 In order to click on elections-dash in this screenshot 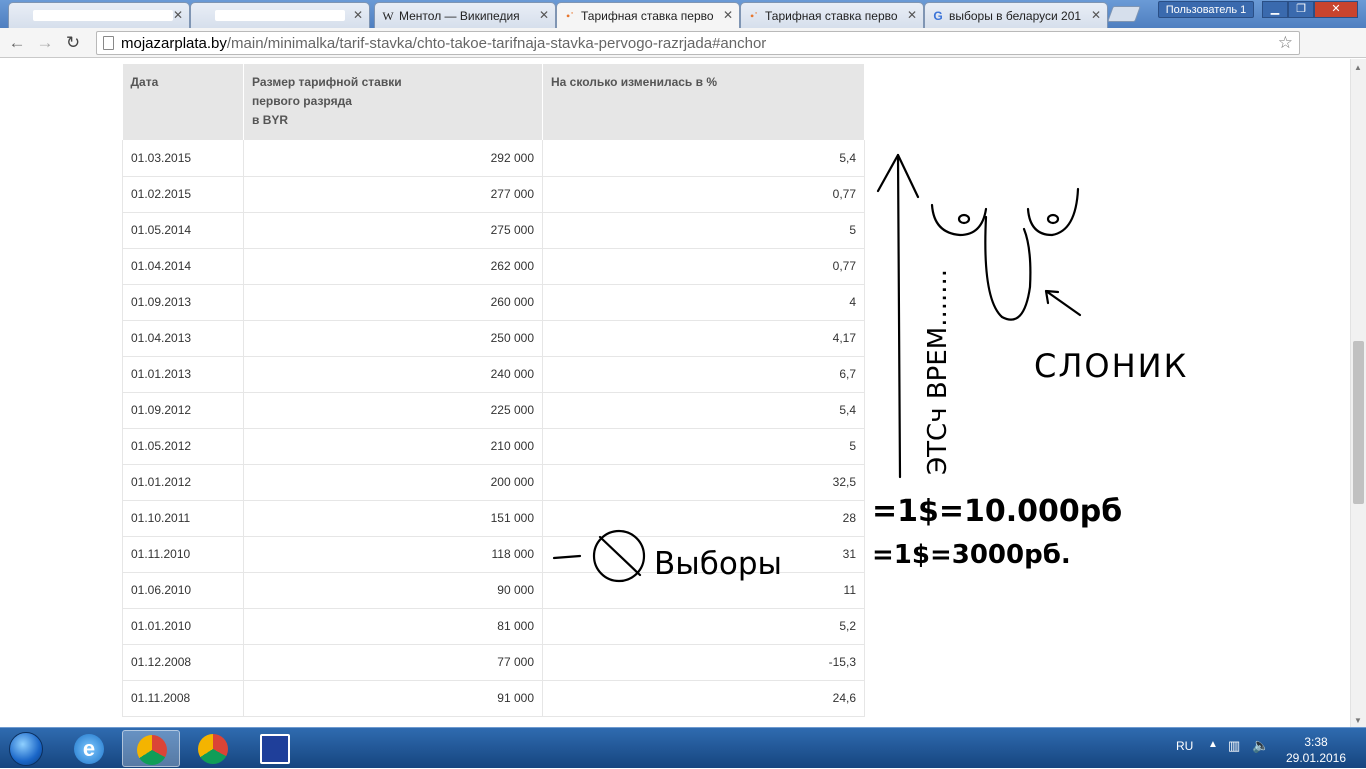, I will do `click(567, 557)`.